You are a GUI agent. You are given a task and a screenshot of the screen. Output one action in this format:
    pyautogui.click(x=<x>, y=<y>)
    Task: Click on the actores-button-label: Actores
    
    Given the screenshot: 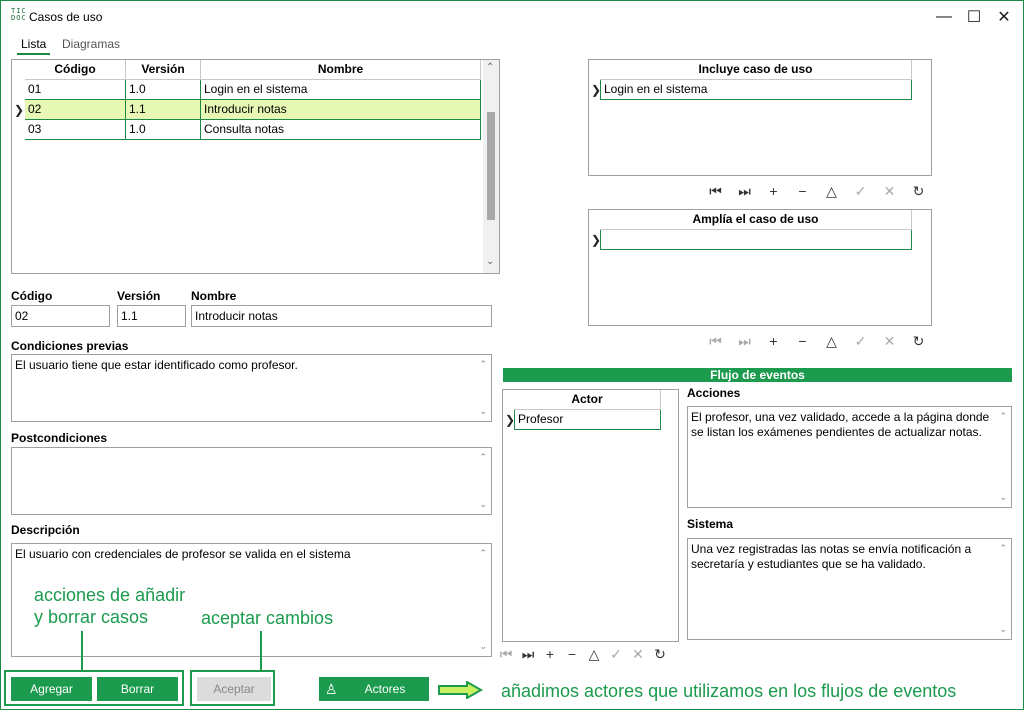 What is the action you would take?
    pyautogui.click(x=385, y=689)
    